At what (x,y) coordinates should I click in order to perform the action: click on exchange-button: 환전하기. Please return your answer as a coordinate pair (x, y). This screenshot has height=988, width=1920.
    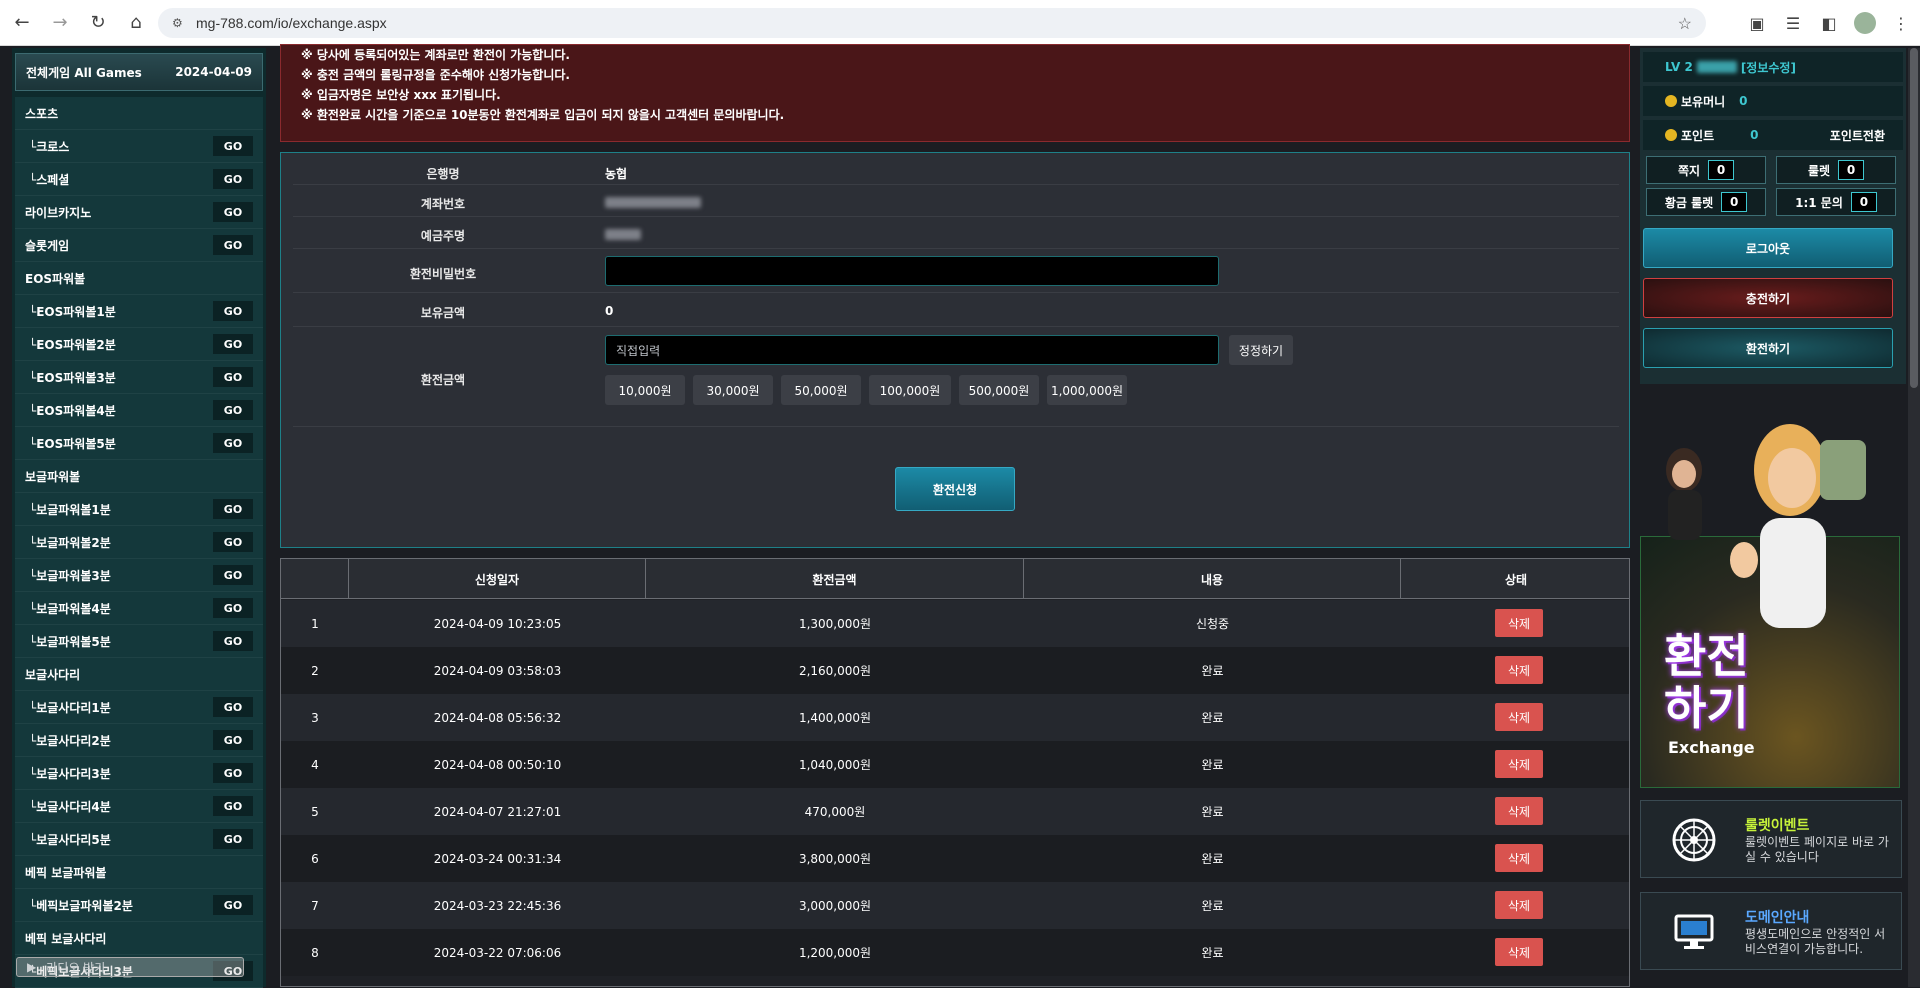
    Looking at the image, I should click on (1768, 348).